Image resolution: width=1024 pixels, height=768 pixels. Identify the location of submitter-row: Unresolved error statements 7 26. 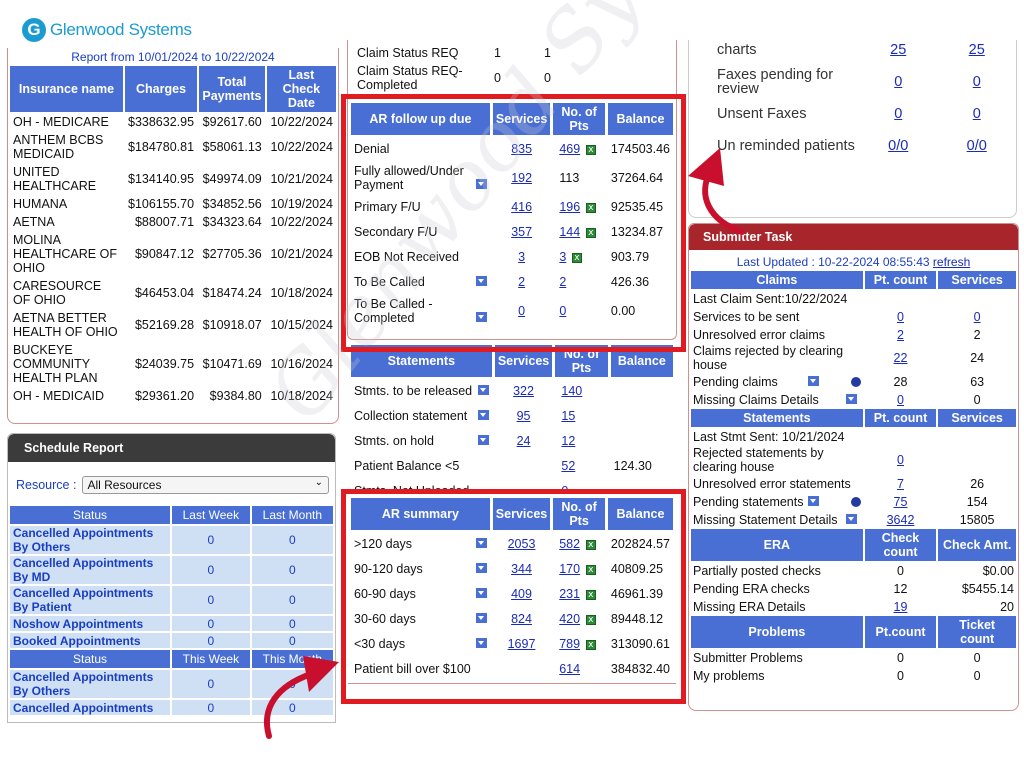
(853, 483).